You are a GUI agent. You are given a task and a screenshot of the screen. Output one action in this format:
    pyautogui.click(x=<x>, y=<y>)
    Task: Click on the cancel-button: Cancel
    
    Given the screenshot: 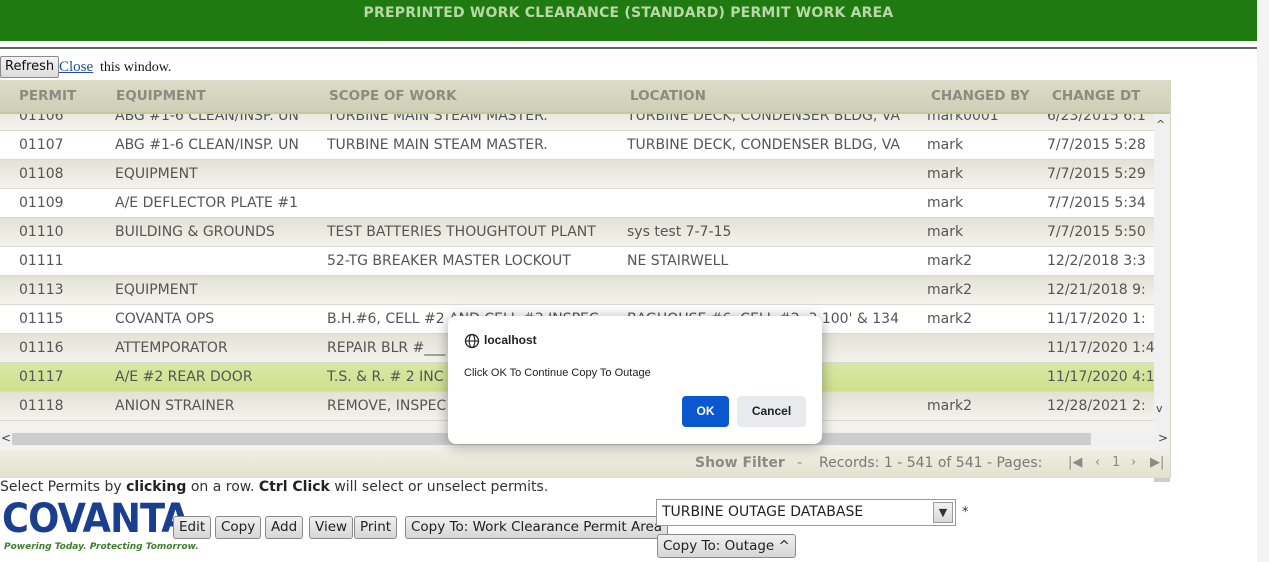 What is the action you would take?
    pyautogui.click(x=771, y=411)
    